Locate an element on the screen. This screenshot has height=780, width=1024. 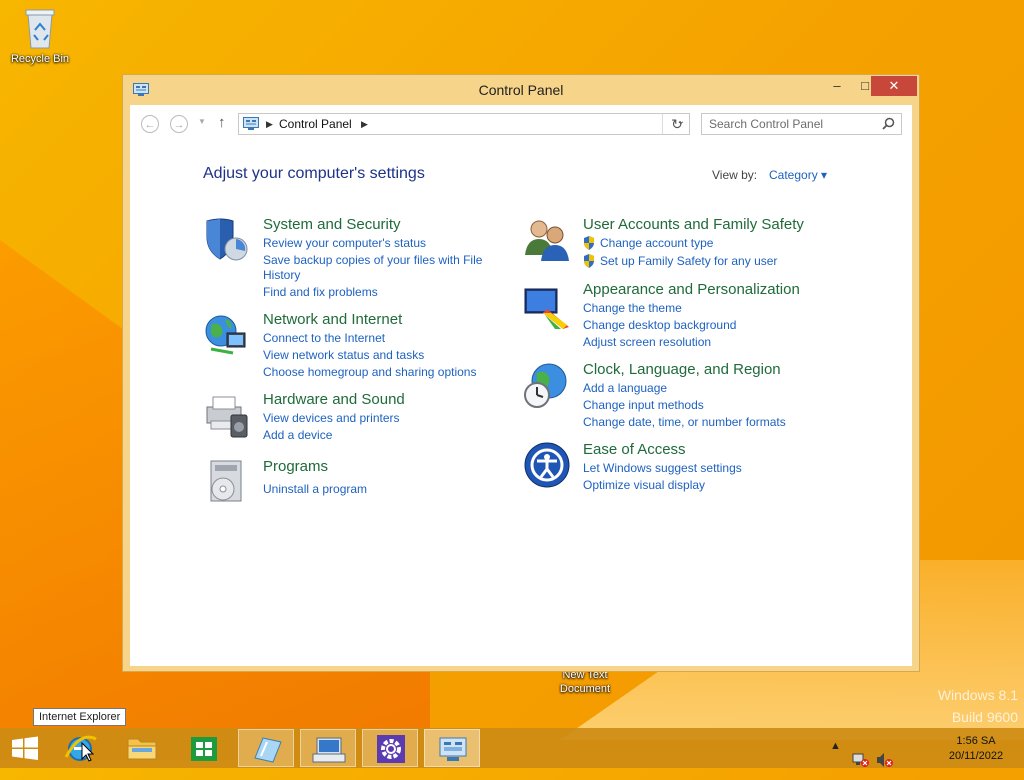
internet-explorer-icon is located at coordinates (80, 748).